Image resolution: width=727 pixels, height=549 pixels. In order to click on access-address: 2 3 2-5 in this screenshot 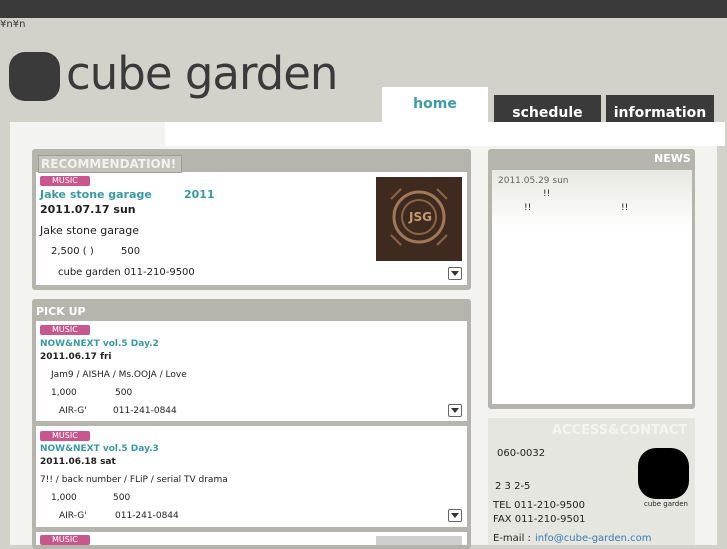, I will do `click(513, 486)`.